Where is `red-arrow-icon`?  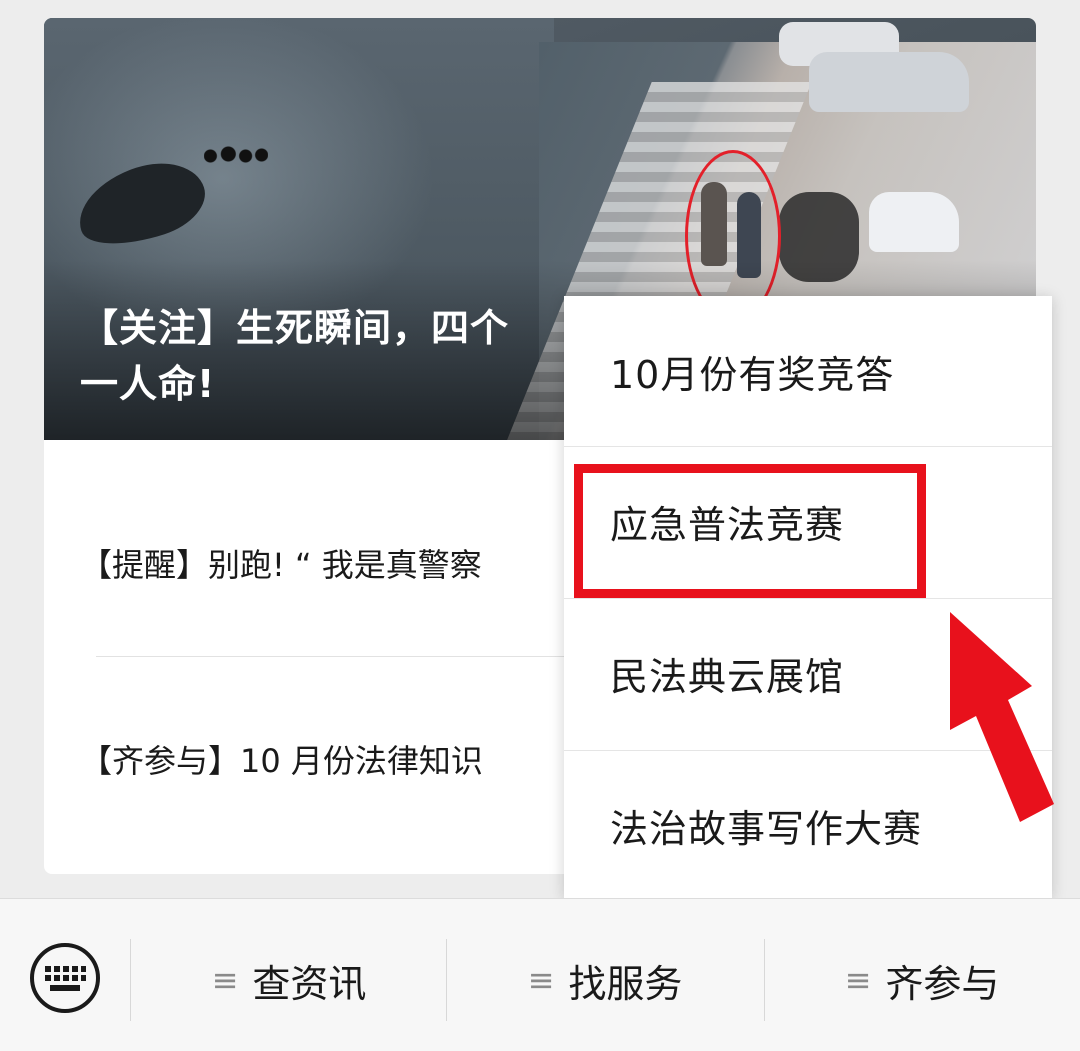
red-arrow-icon is located at coordinates (1002, 717).